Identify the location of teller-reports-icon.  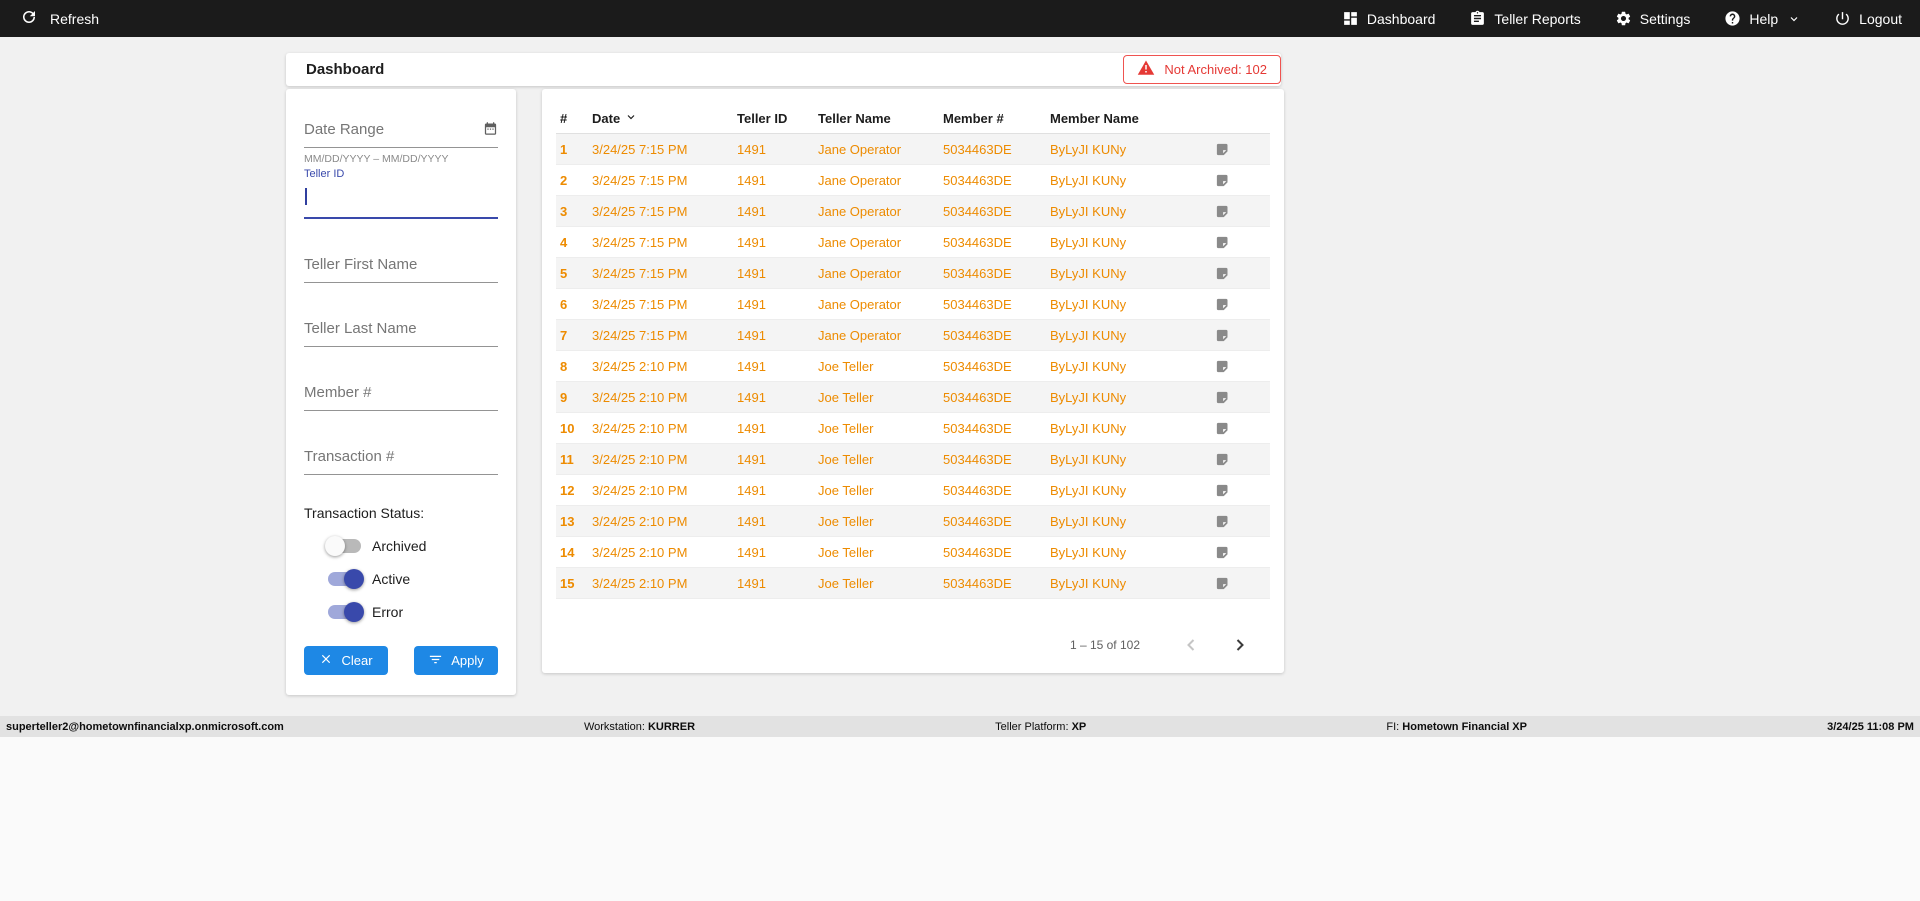
(1477, 18).